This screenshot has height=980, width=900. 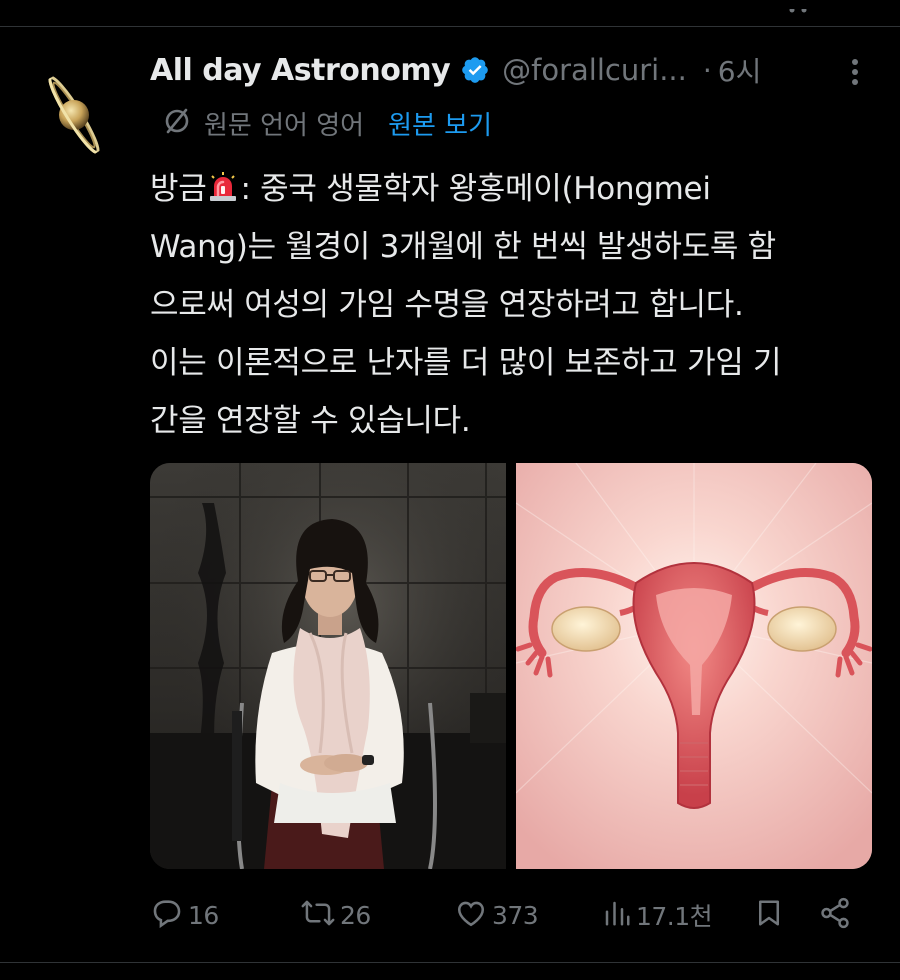 What do you see at coordinates (463, 247) in the screenshot?
I see `tweet-text-line: Wang)는 월경이 3개월에 한 번씩 발생하도록 함` at bounding box center [463, 247].